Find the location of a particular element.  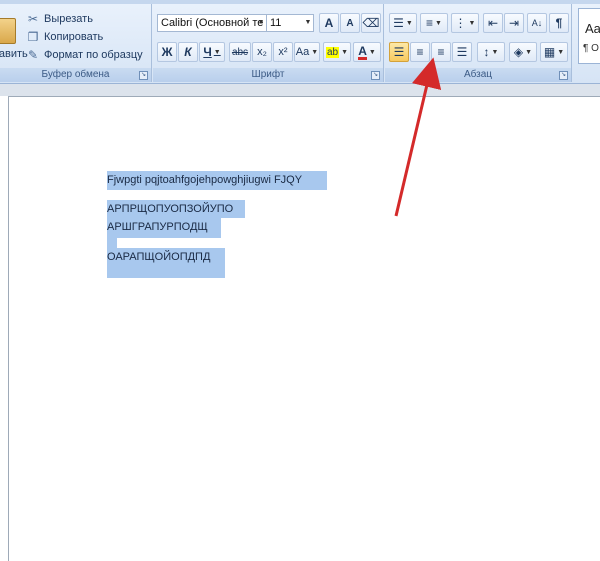

increase-indent-button: ⇥ is located at coordinates (514, 23).